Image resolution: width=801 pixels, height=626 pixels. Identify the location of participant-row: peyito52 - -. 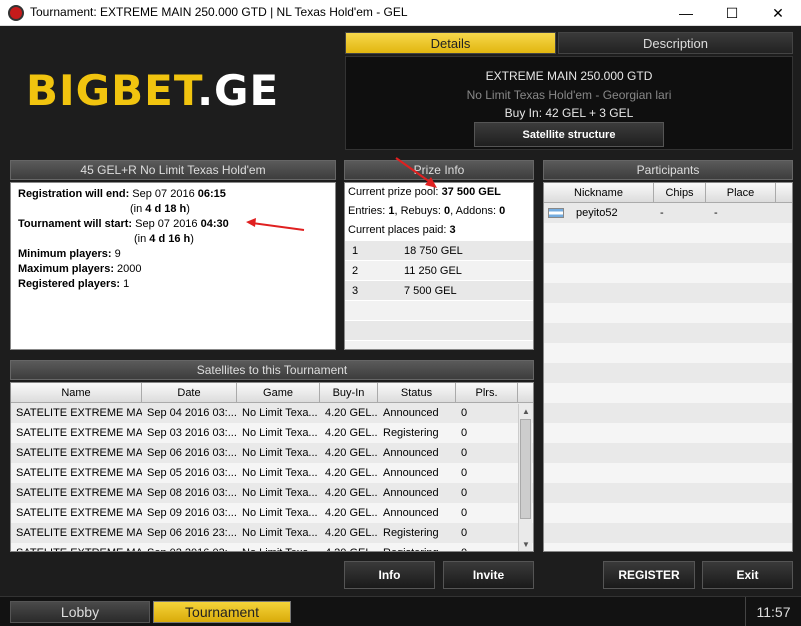
(668, 213).